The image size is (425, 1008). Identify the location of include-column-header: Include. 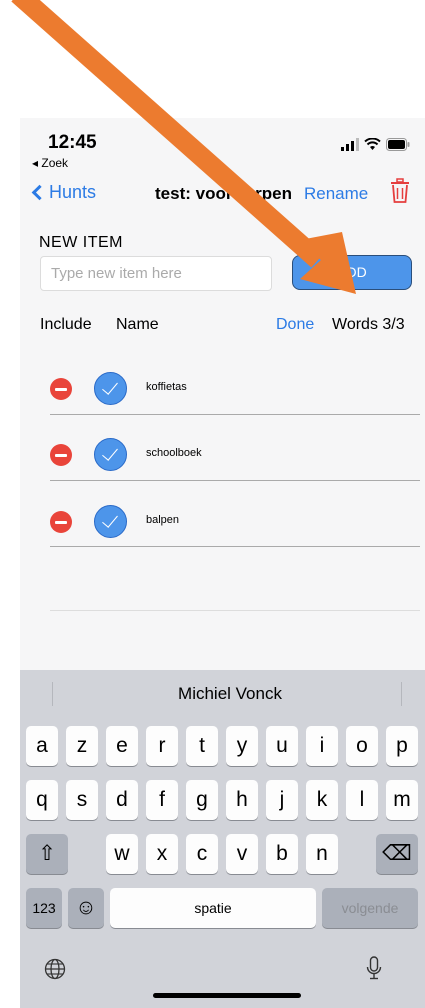
(66, 324).